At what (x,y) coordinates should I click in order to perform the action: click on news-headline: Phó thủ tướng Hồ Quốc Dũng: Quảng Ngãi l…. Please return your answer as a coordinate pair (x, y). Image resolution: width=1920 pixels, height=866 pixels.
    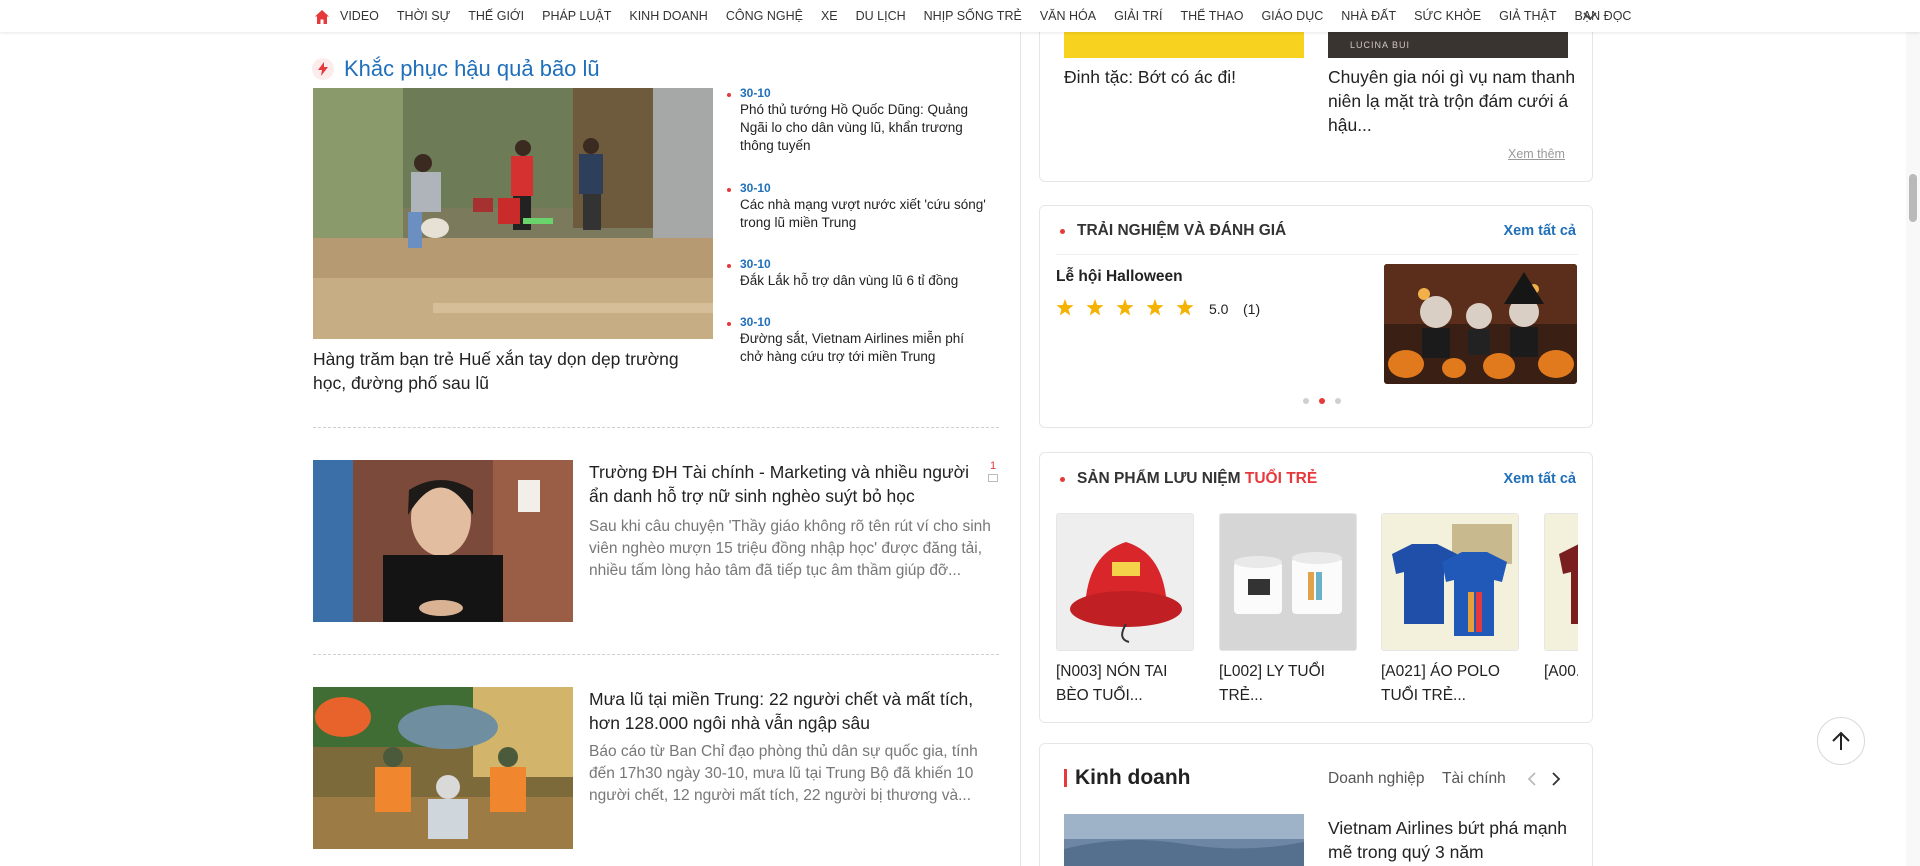
    Looking at the image, I should click on (863, 128).